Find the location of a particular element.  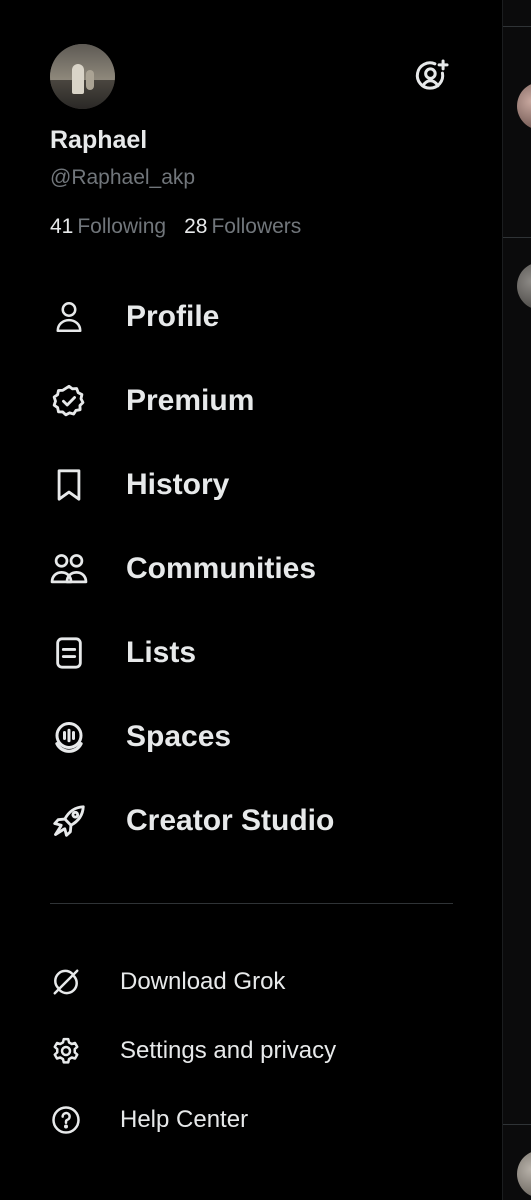

avatar-person-secondary is located at coordinates (90, 80).